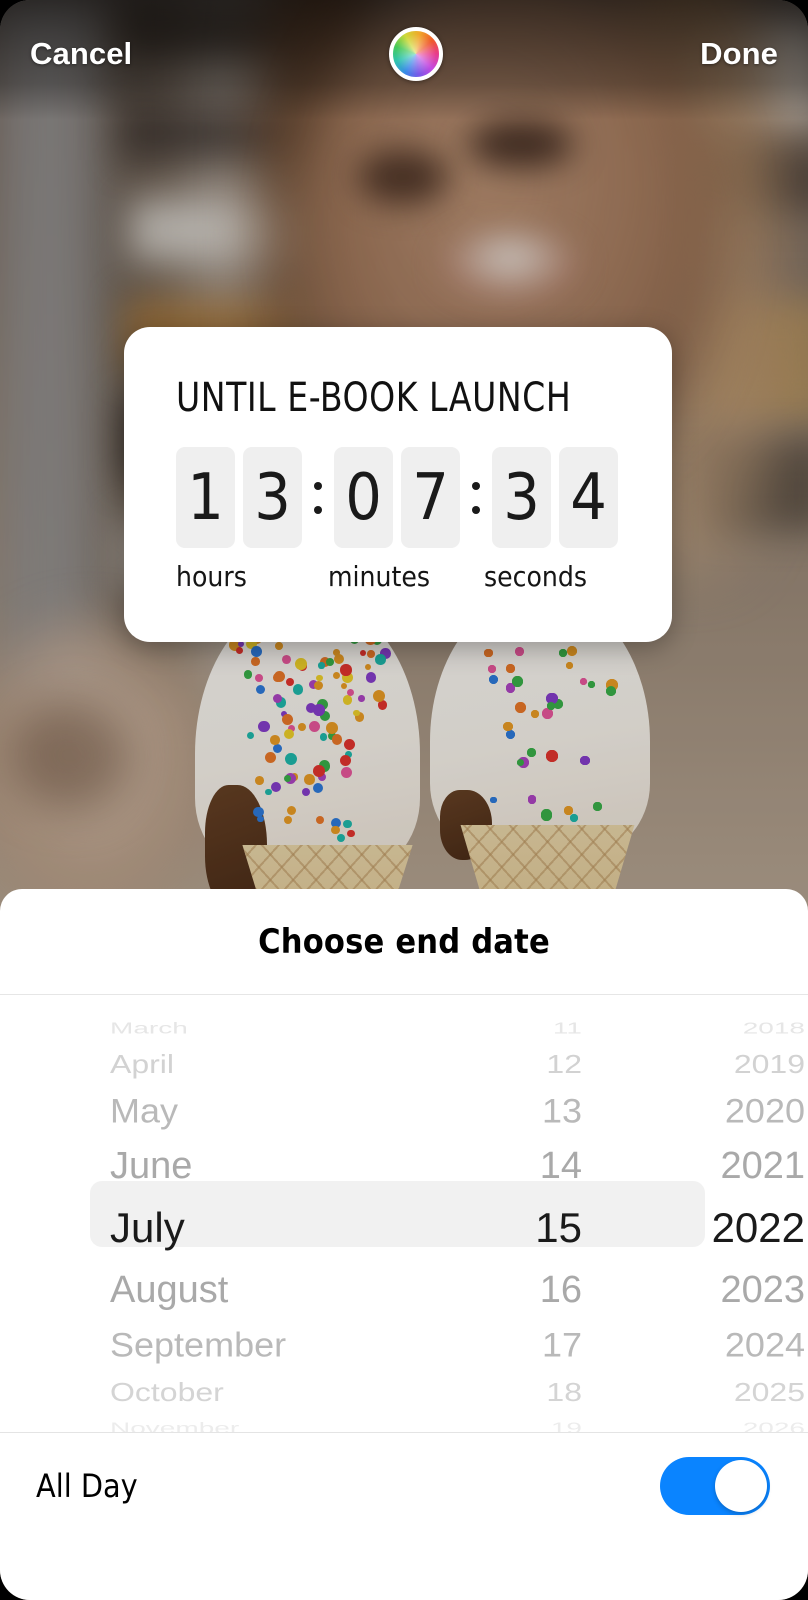 The width and height of the screenshot is (808, 1600). What do you see at coordinates (564, 1391) in the screenshot?
I see `picker-day-value: 18` at bounding box center [564, 1391].